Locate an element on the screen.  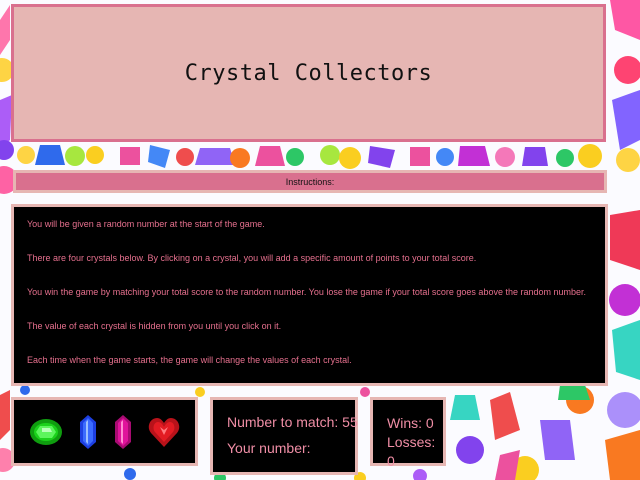
your-number-label: Your number: is located at coordinates (269, 448).